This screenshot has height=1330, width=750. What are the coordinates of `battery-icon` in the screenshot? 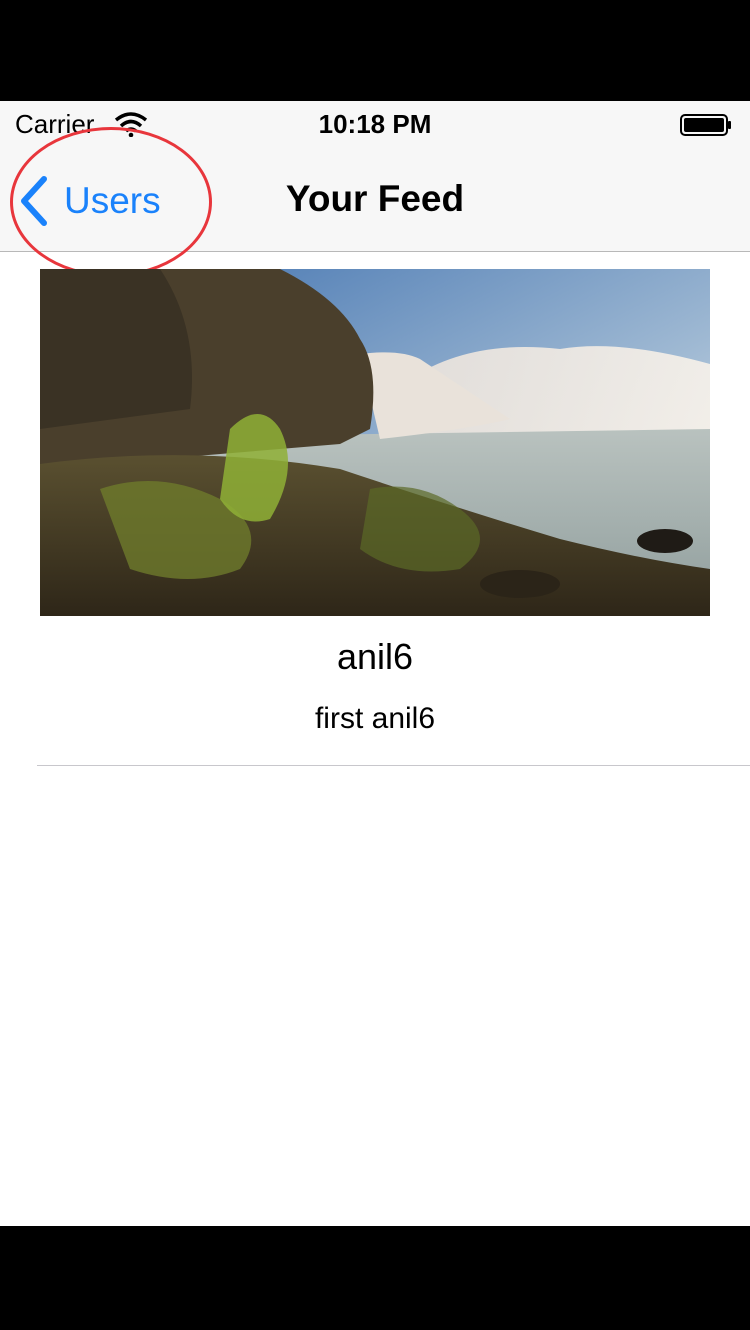 It's located at (705, 125).